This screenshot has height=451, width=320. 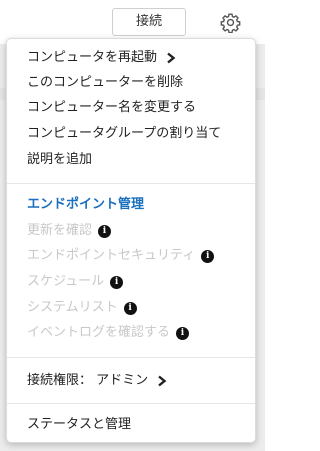 I want to click on section-header-endpoint-management: エンドポイント管理, so click(x=85, y=205).